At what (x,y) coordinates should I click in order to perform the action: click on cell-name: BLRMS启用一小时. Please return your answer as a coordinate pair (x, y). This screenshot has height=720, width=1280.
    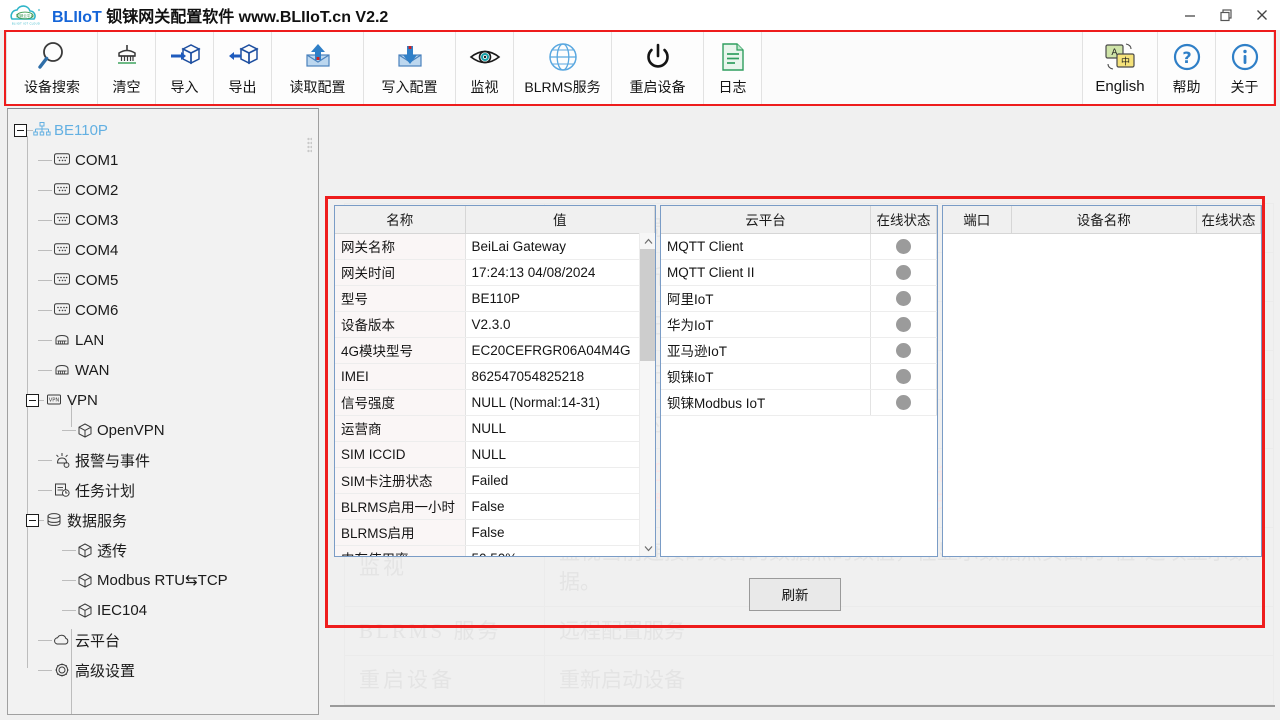
    Looking at the image, I should click on (400, 506).